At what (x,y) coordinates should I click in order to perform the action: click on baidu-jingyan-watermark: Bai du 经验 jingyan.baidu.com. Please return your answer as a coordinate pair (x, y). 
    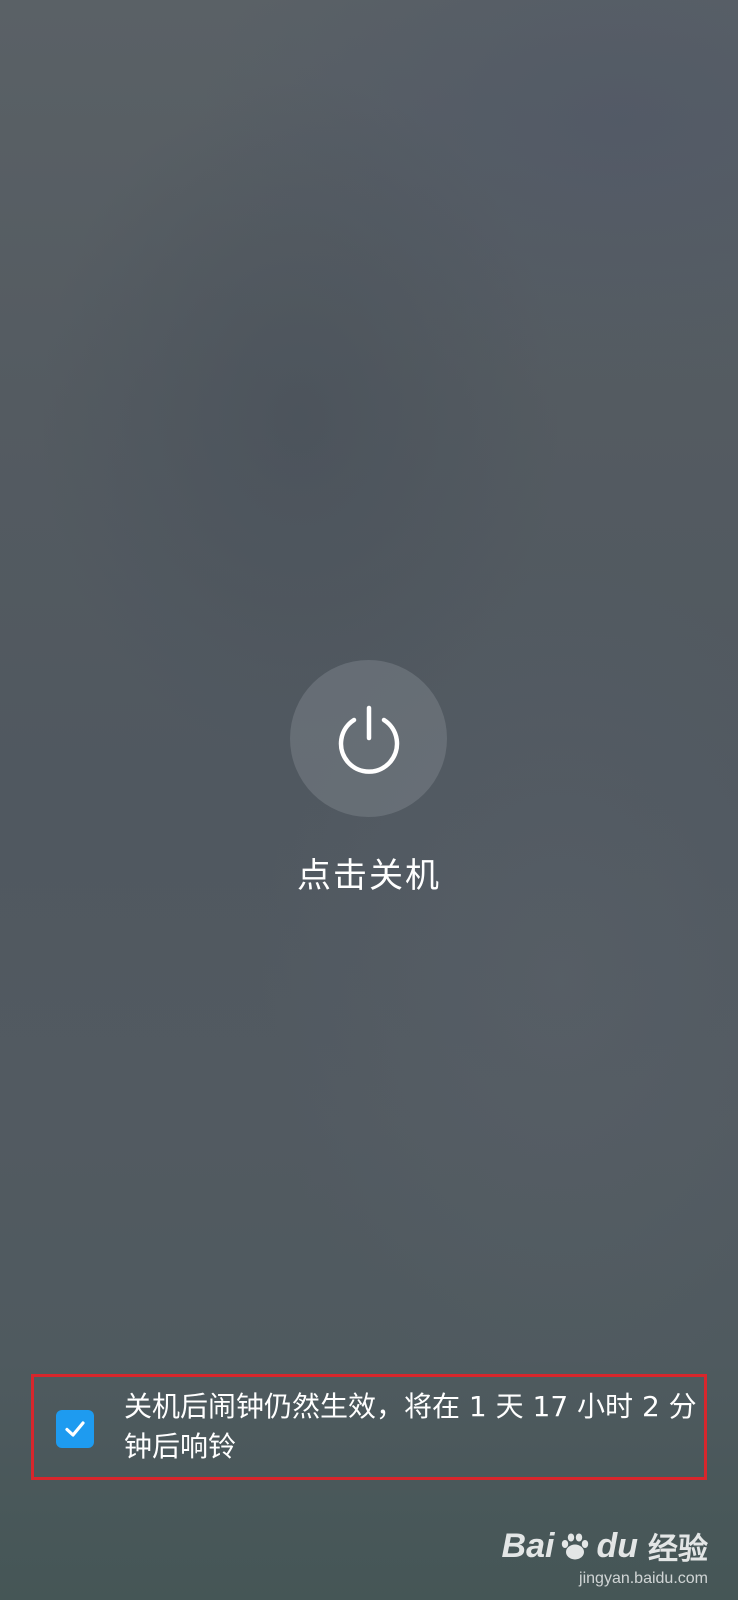
    Looking at the image, I should click on (605, 1556).